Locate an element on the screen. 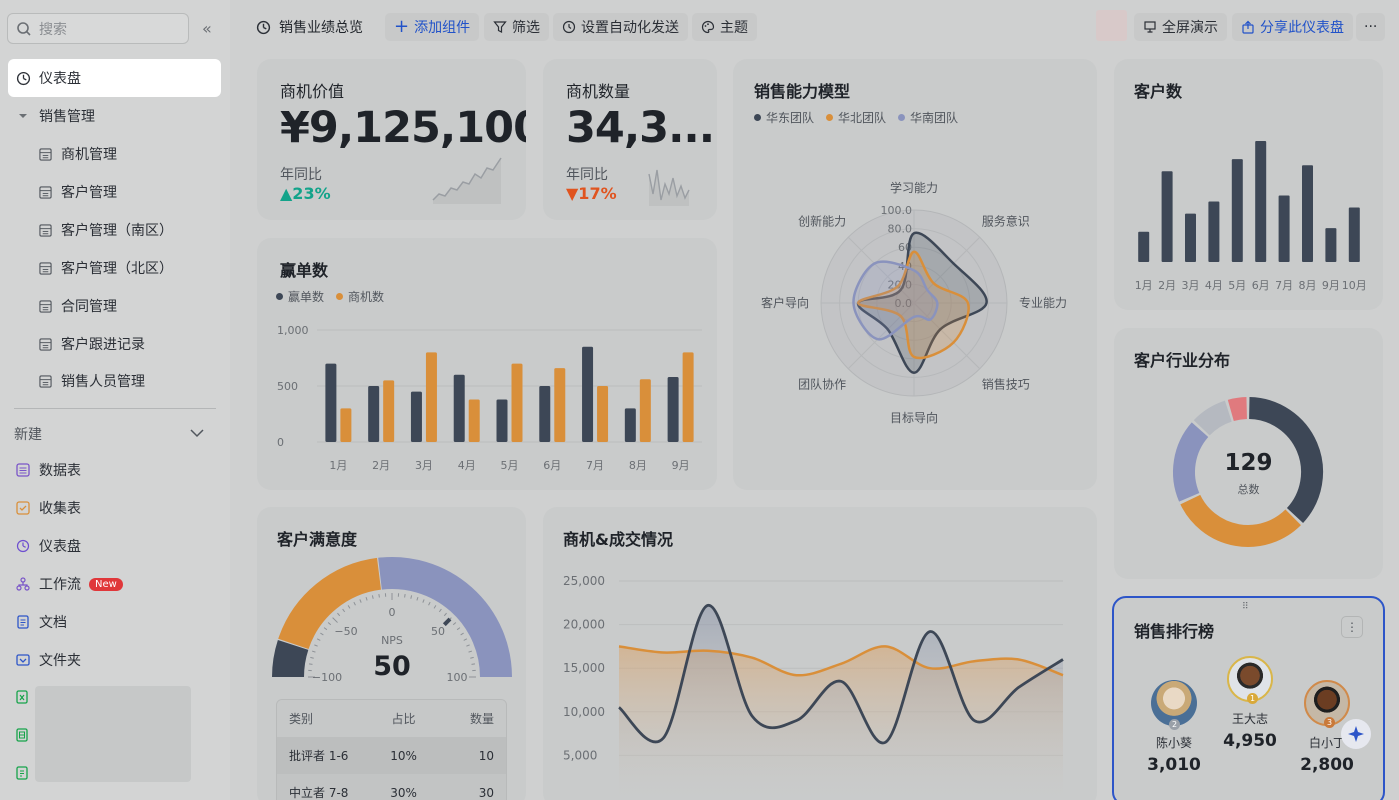 The width and height of the screenshot is (1399, 800). theme-button: 主题 is located at coordinates (724, 27).